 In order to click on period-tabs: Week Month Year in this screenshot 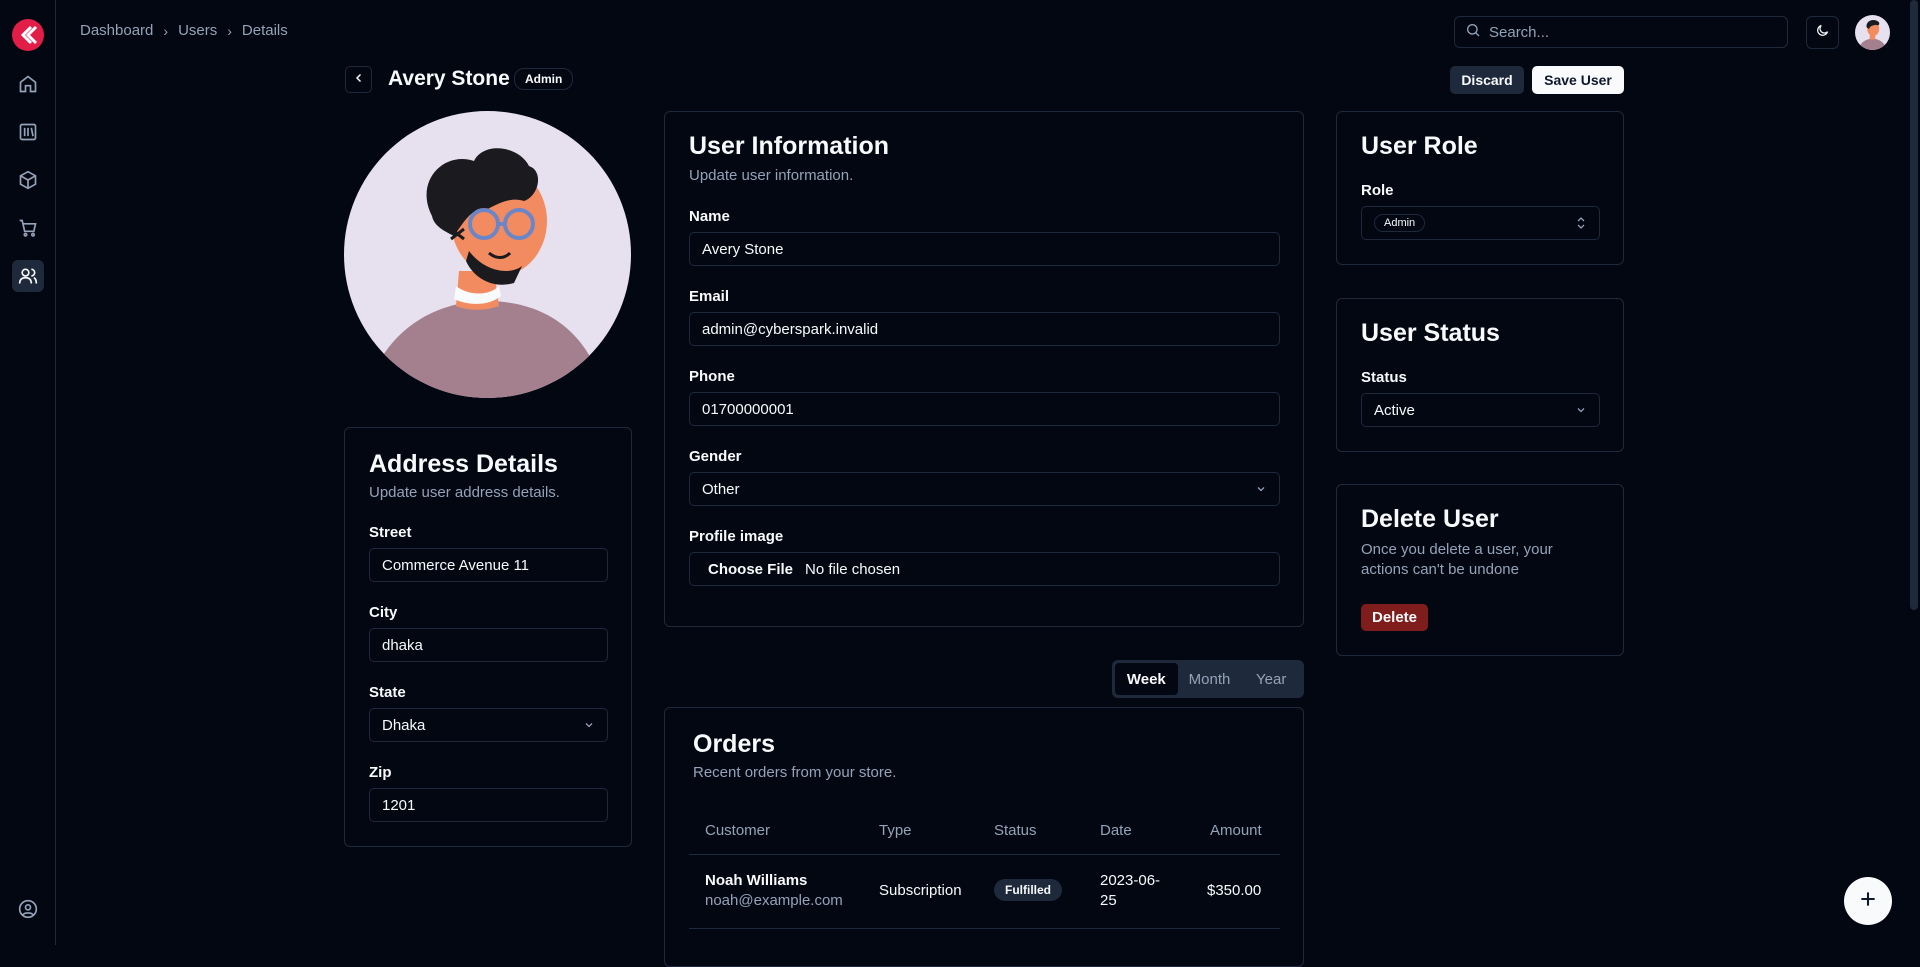, I will do `click(1208, 679)`.